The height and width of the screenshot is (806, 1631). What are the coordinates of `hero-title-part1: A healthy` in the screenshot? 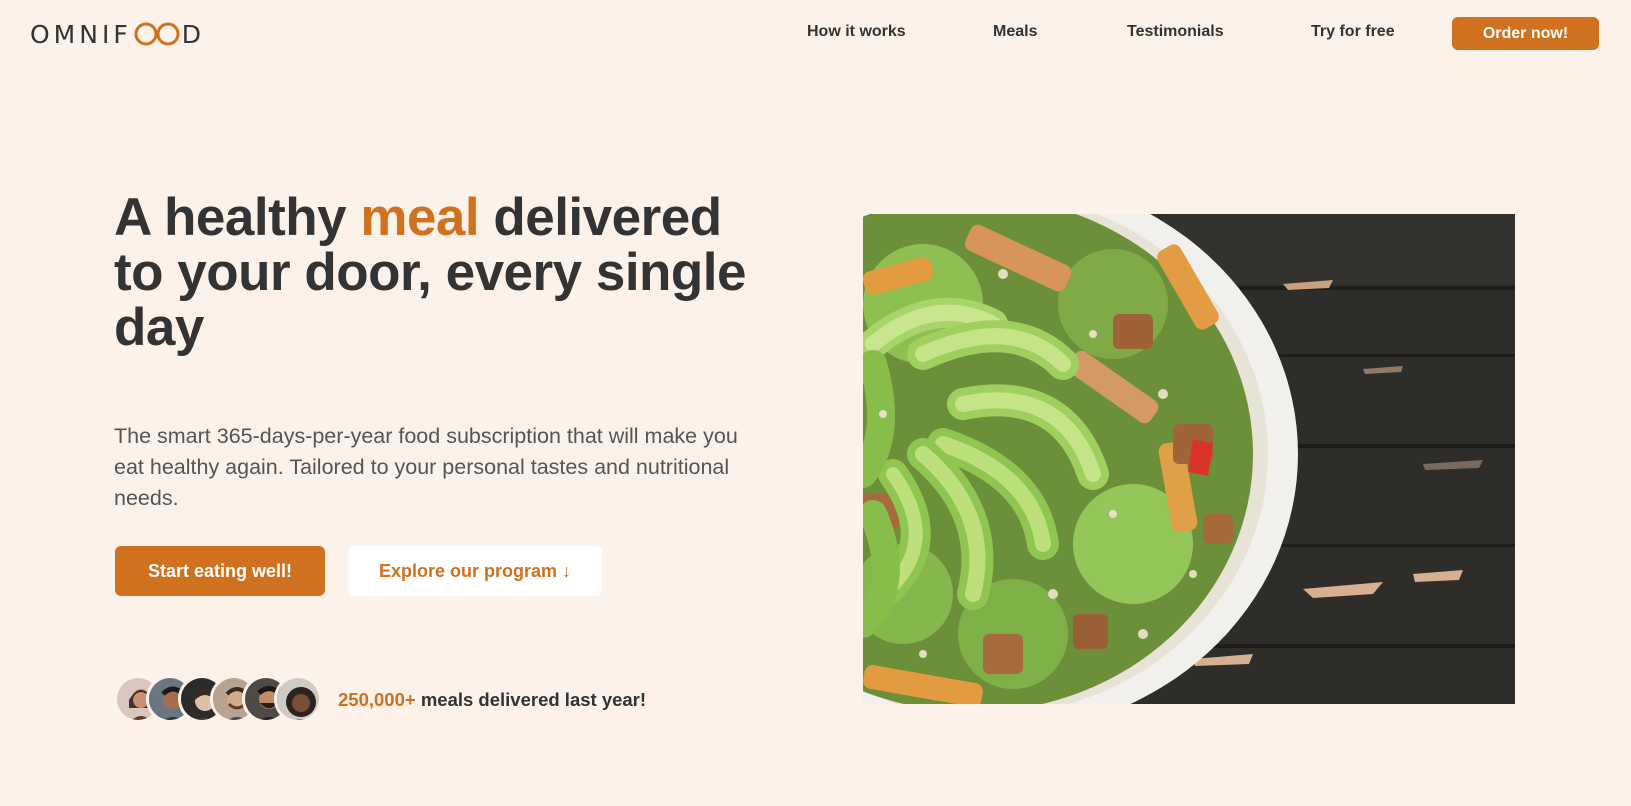 It's located at (237, 217).